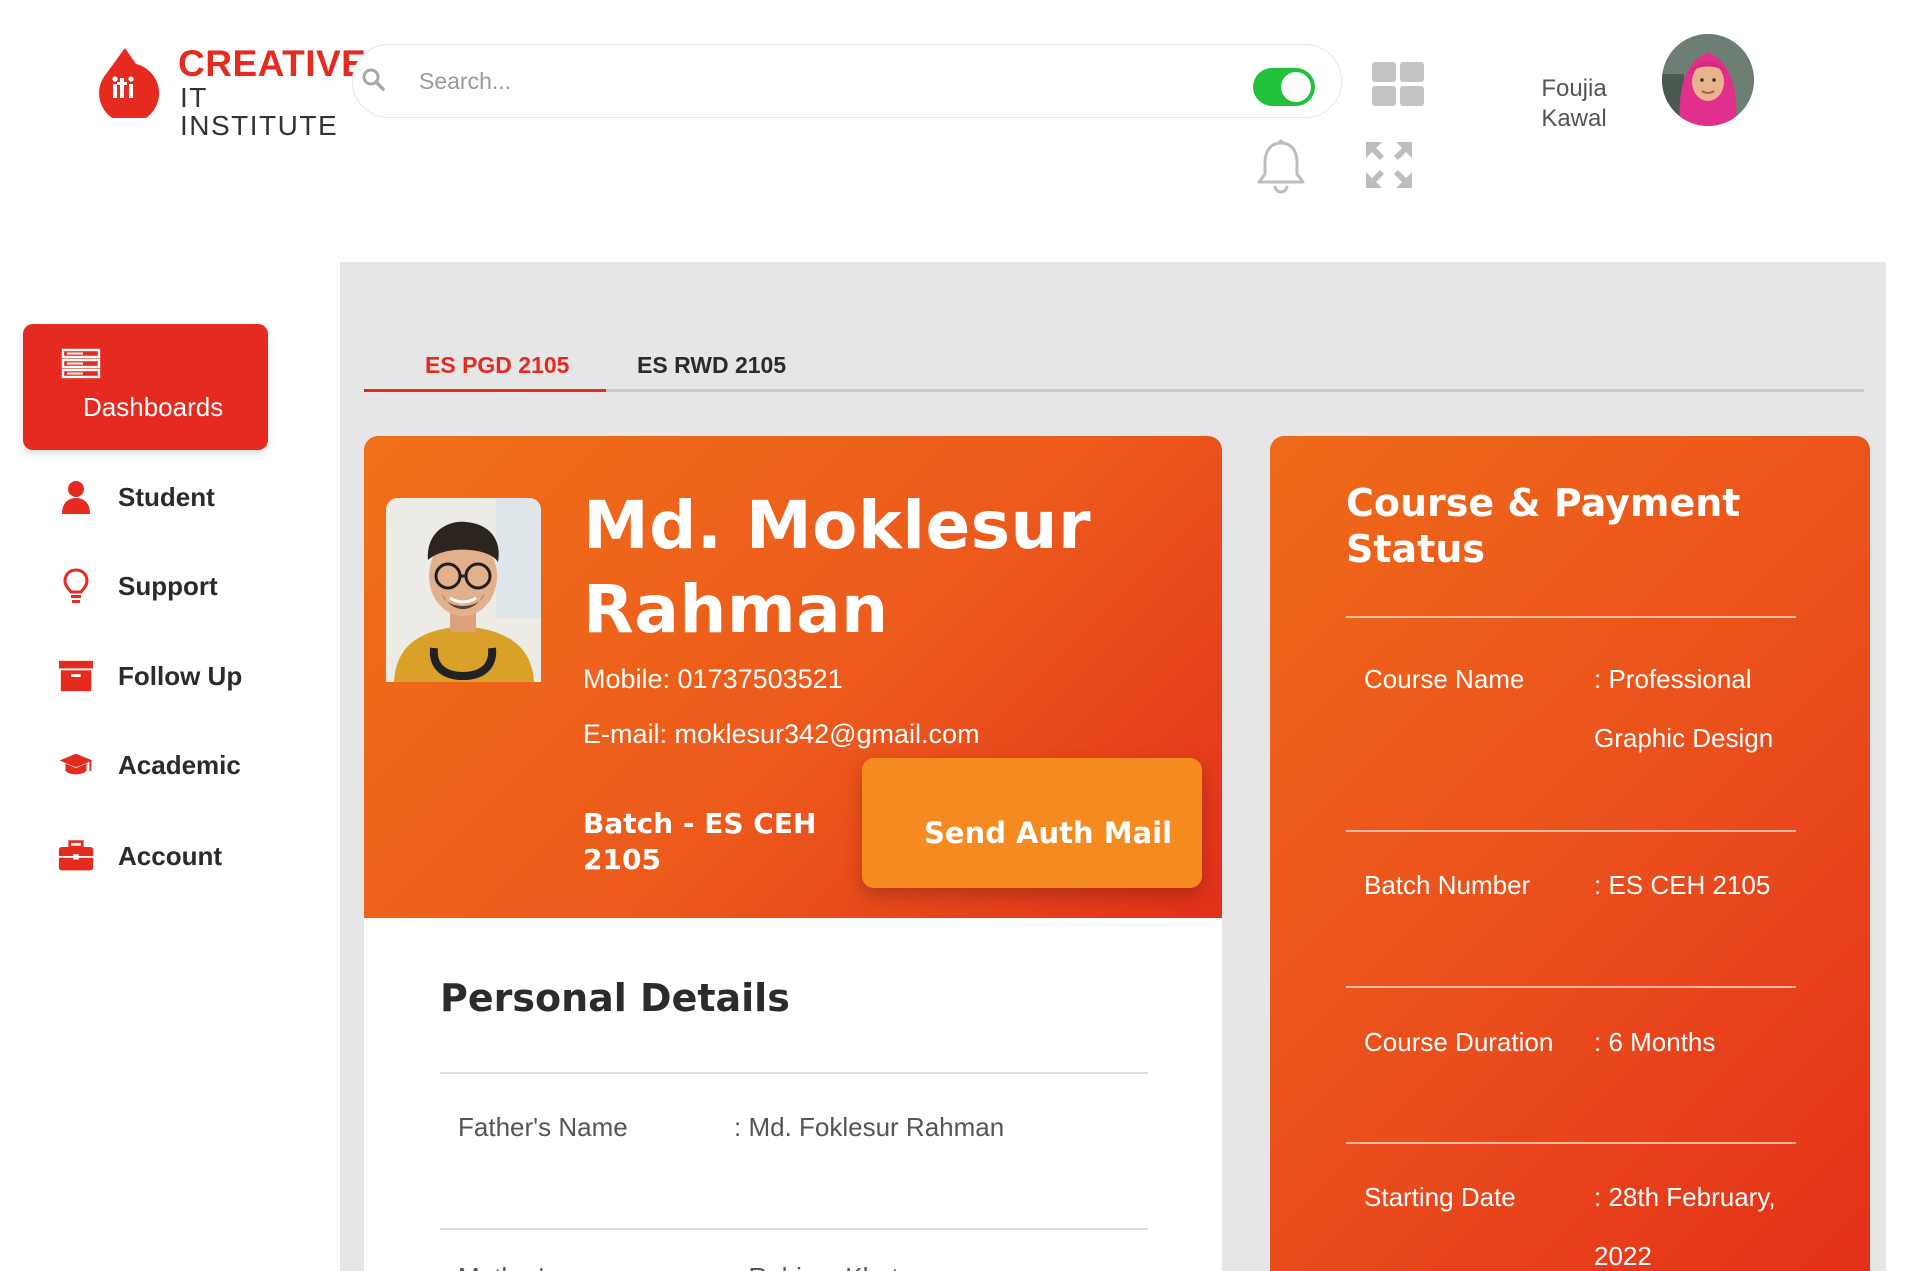  Describe the element at coordinates (1682, 885) in the screenshot. I see `batch-number-value: : ES CEH 2105` at that location.